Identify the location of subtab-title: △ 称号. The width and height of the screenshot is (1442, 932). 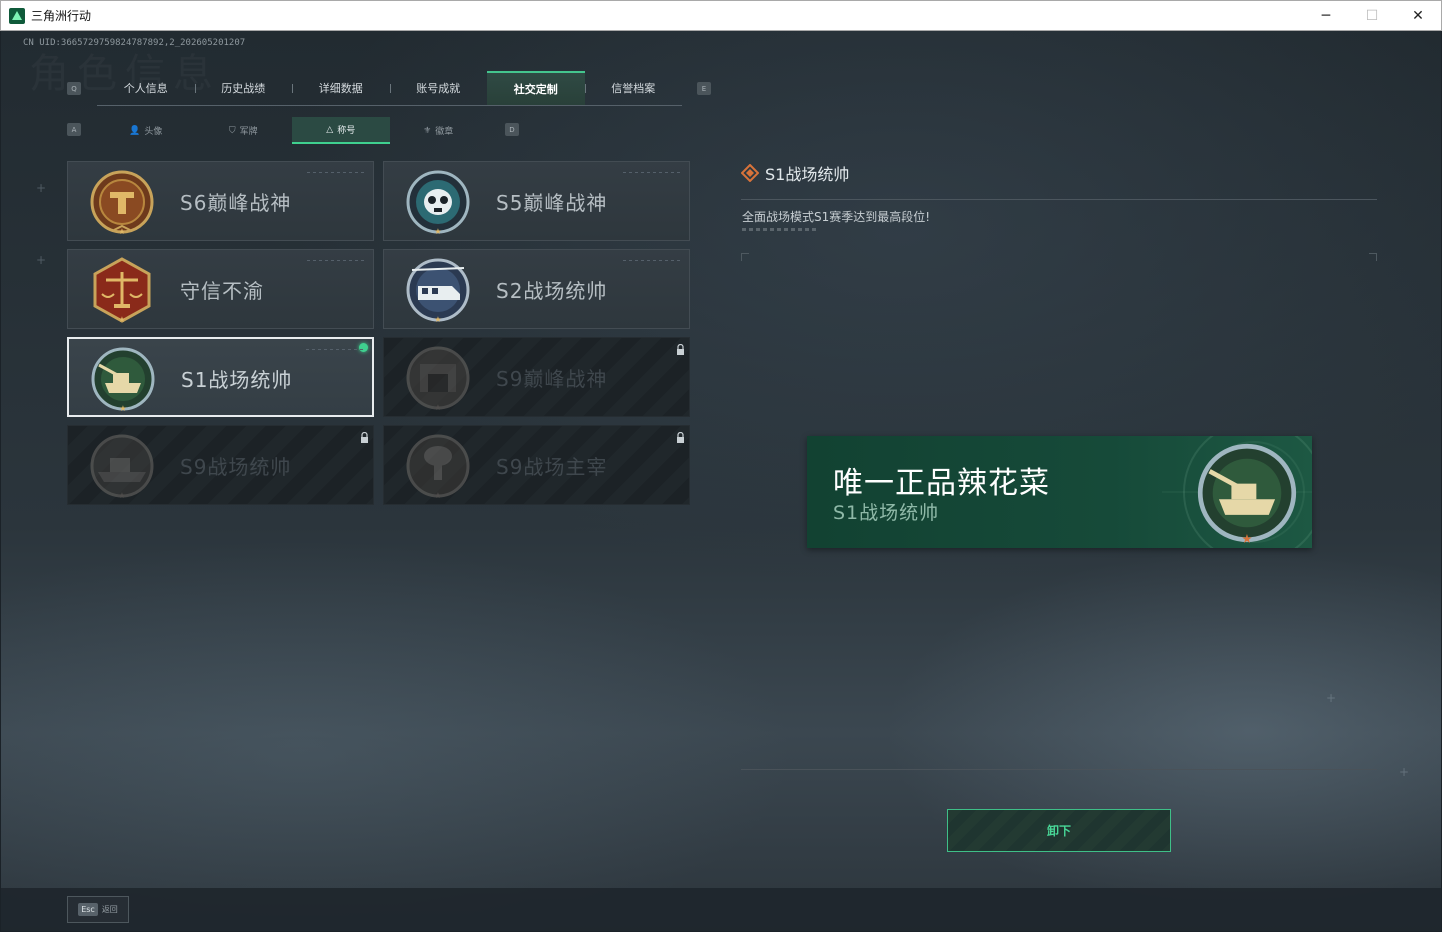
(341, 130).